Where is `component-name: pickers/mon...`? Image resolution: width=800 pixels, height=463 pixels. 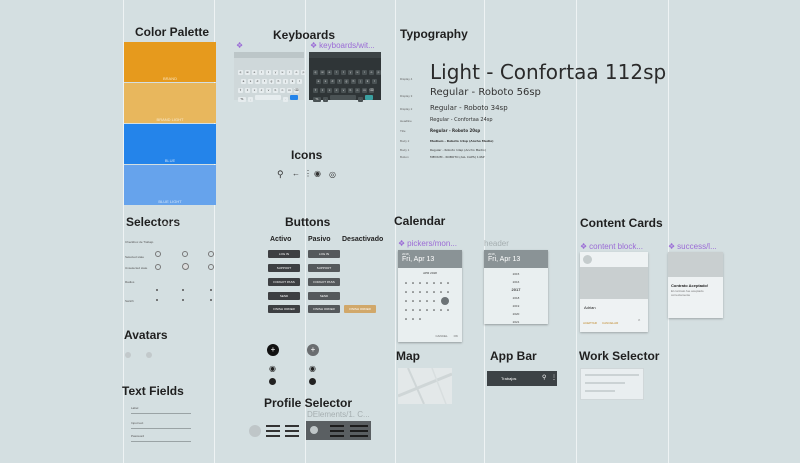 component-name: pickers/mon... is located at coordinates (432, 243).